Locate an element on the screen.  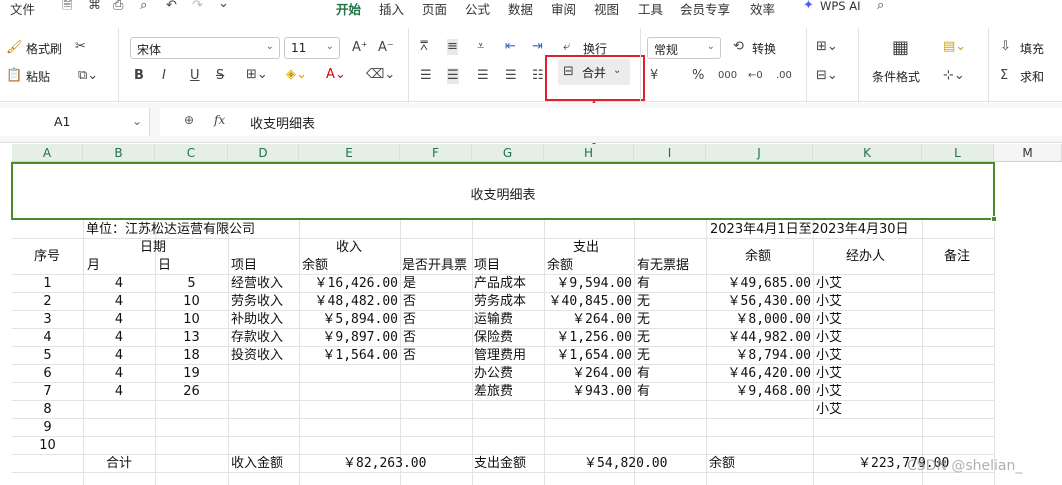
number-format-select: 常规 ⌄ is located at coordinates (684, 48).